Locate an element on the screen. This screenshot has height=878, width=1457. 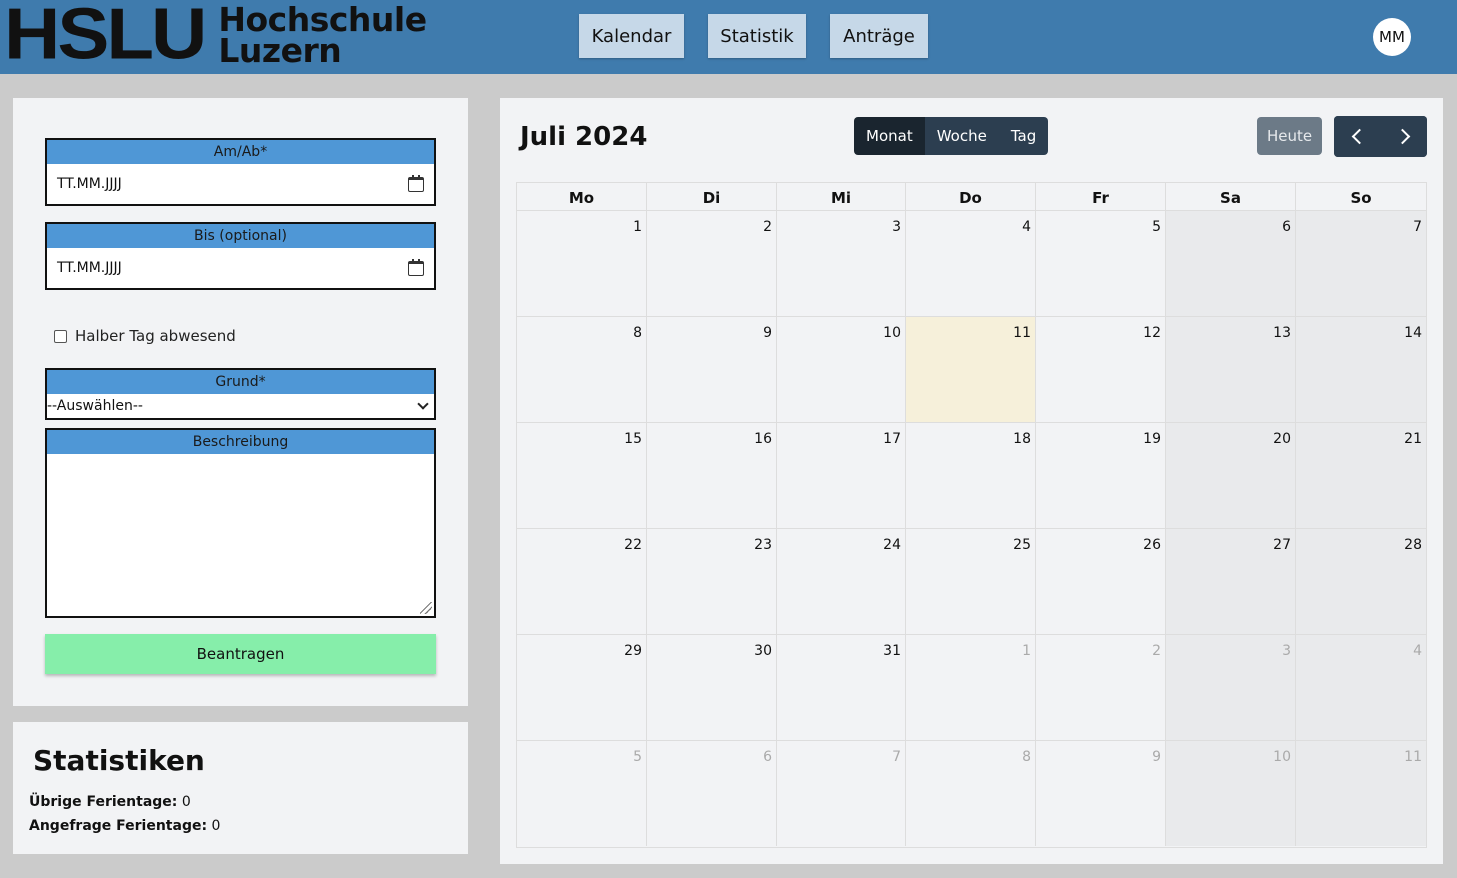
submit-request-button: Beantragen is located at coordinates (240, 654).